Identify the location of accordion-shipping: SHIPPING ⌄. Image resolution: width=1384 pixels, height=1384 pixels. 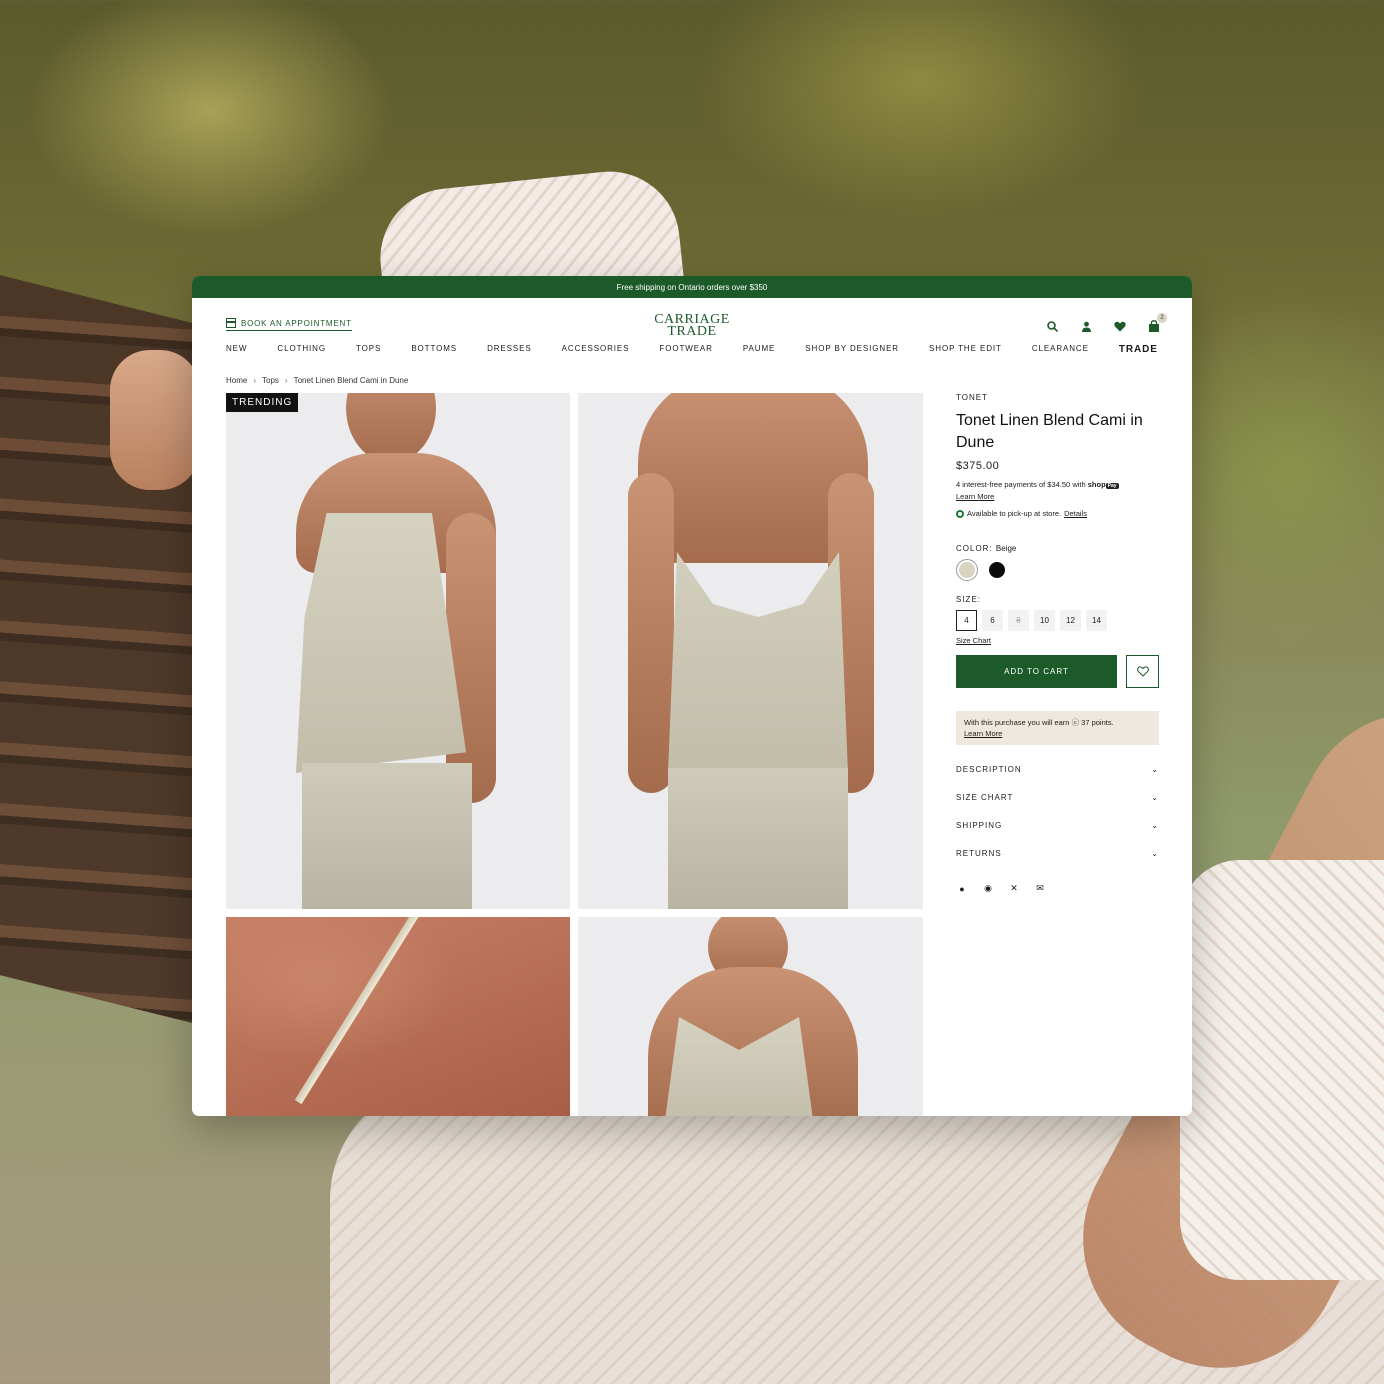
(1057, 835).